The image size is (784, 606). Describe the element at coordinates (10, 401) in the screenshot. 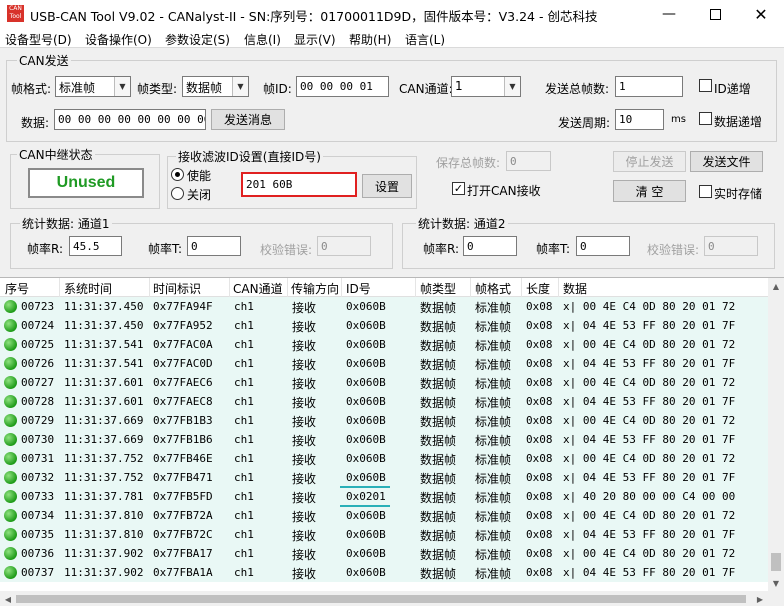

I see `status-dot-icon` at that location.